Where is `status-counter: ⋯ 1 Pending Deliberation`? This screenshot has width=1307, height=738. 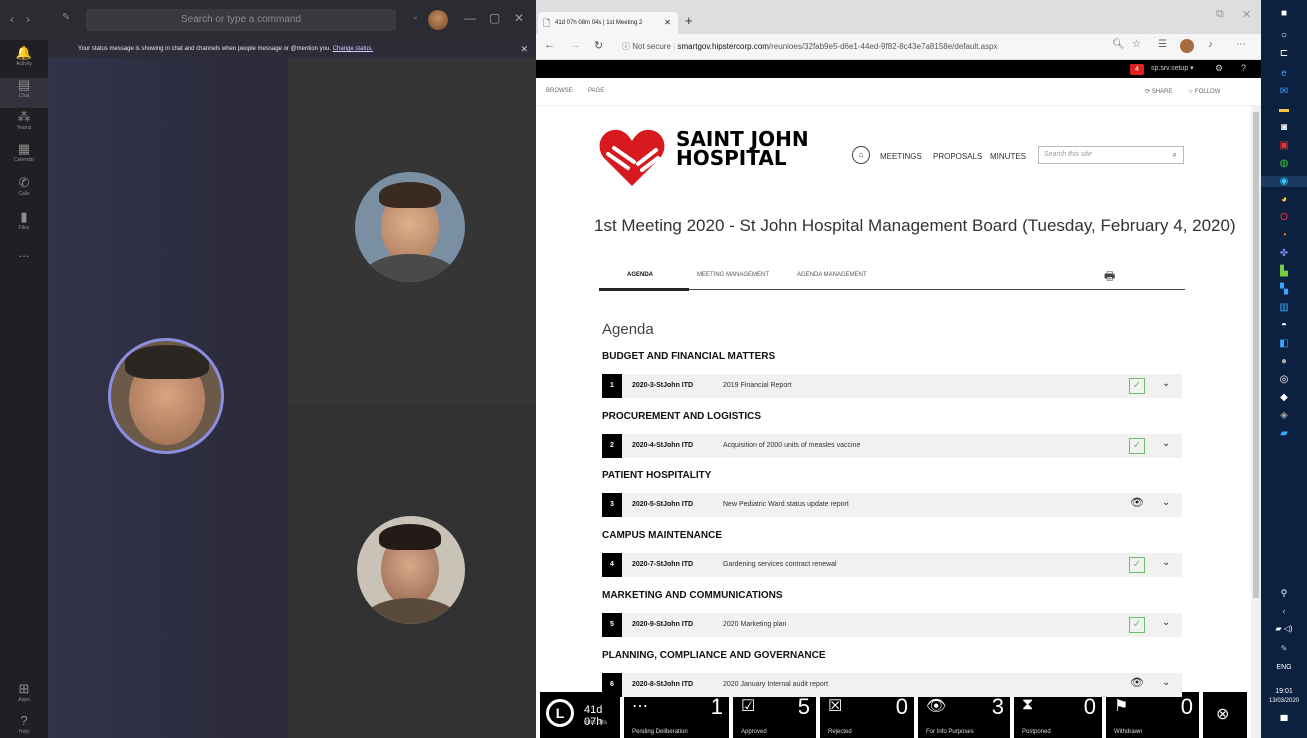
status-counter: ⋯ 1 Pending Deliberation is located at coordinates (676, 715).